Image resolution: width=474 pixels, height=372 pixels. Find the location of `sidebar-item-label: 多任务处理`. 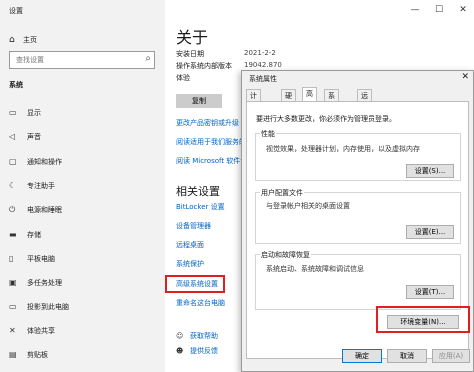

sidebar-item-label: 多任务处理 is located at coordinates (44, 283).